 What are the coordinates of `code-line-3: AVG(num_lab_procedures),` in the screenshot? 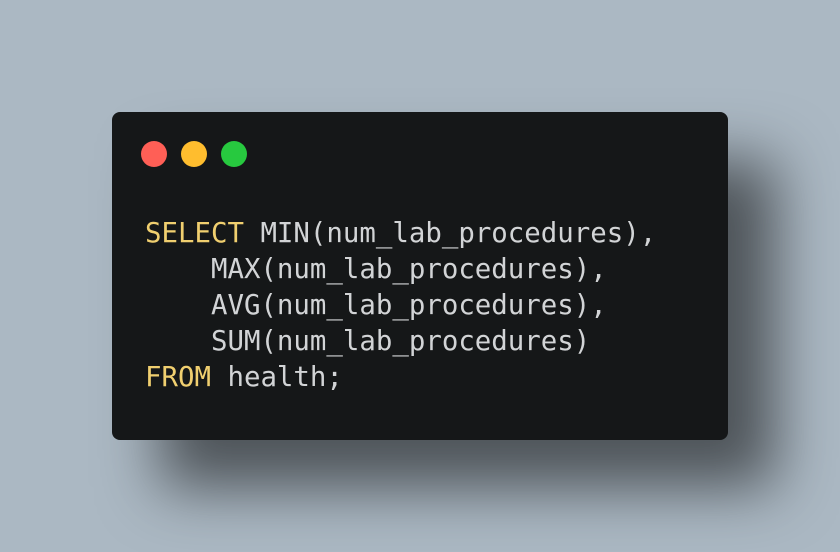 It's located at (400, 306).